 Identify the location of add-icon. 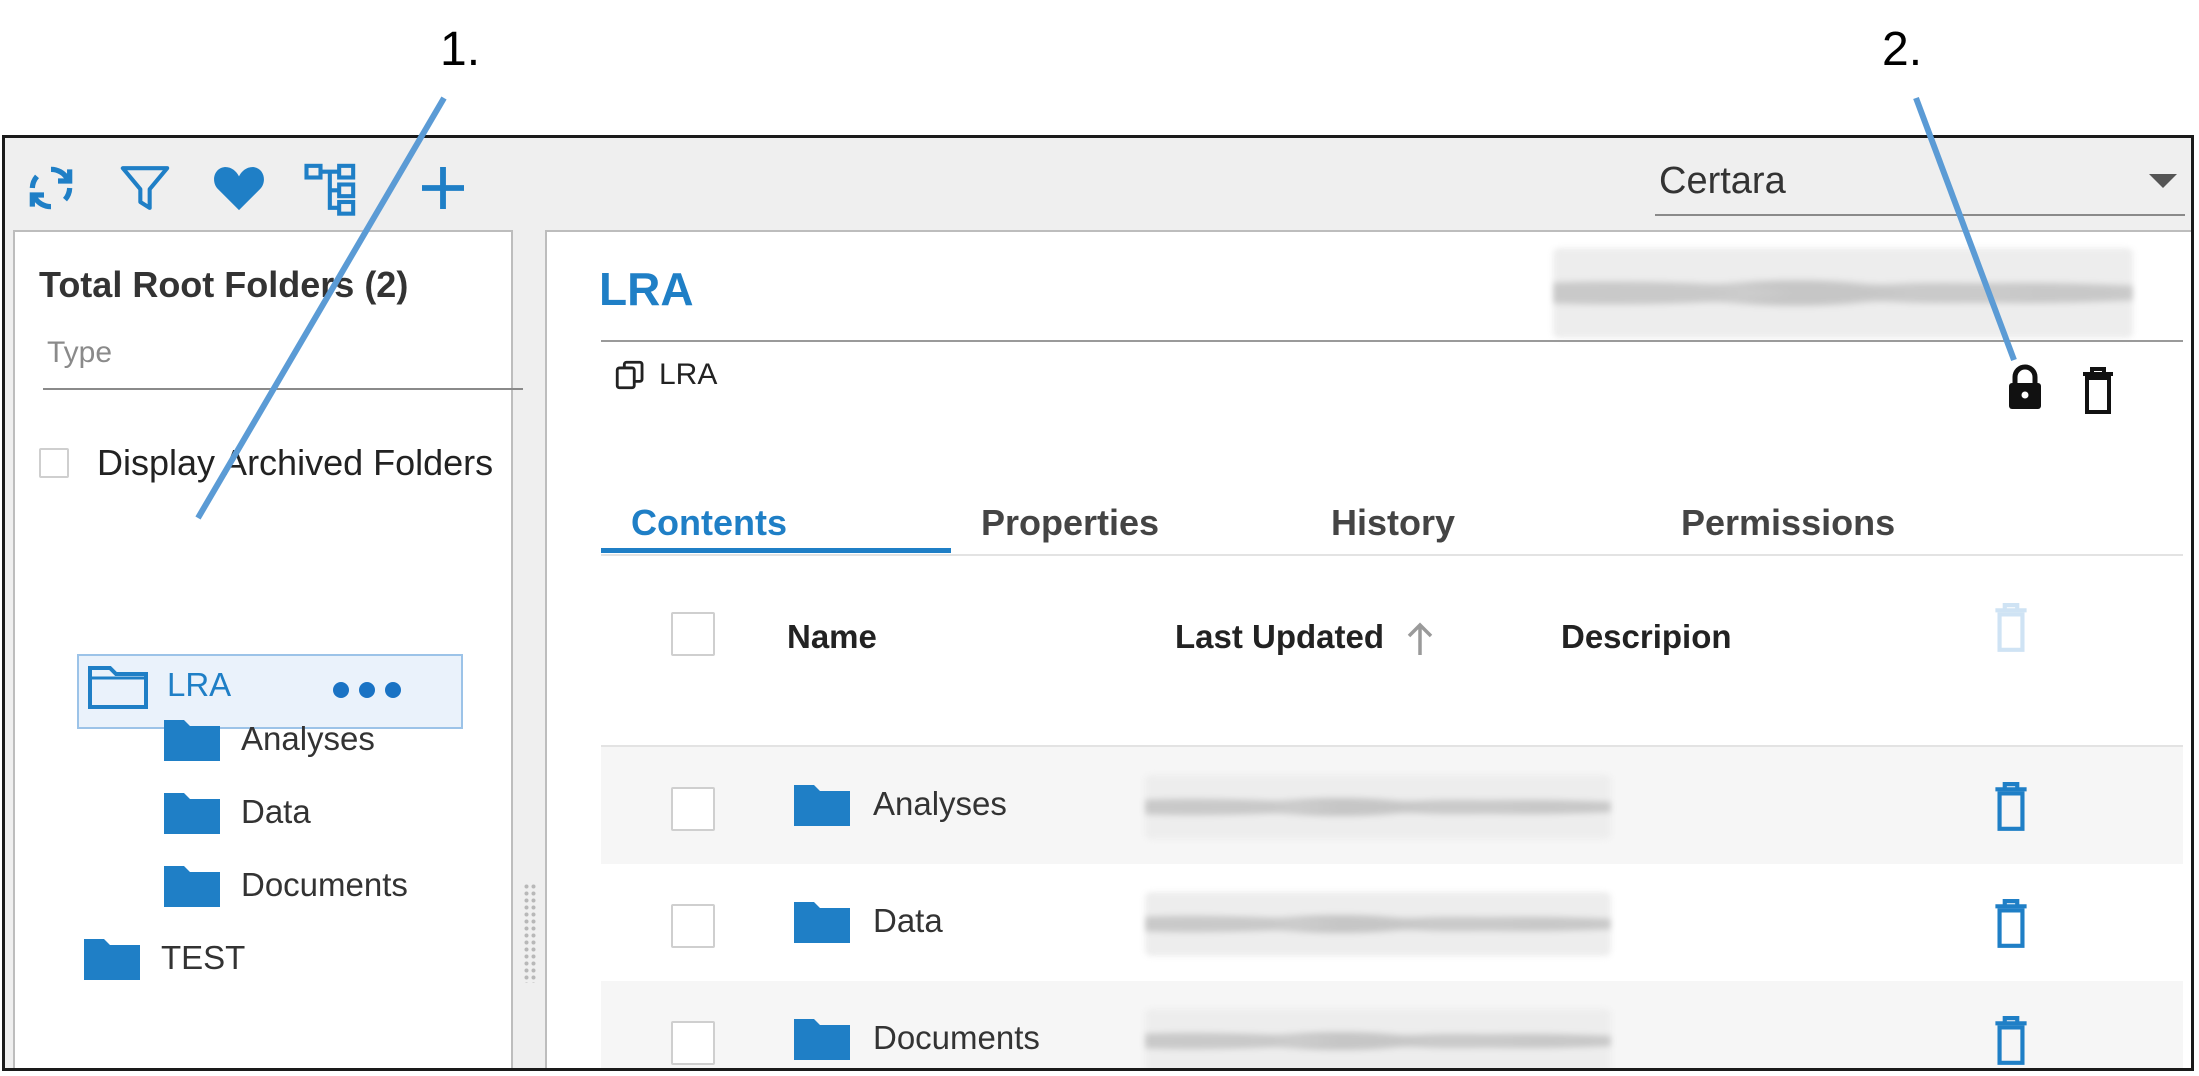
(443, 188).